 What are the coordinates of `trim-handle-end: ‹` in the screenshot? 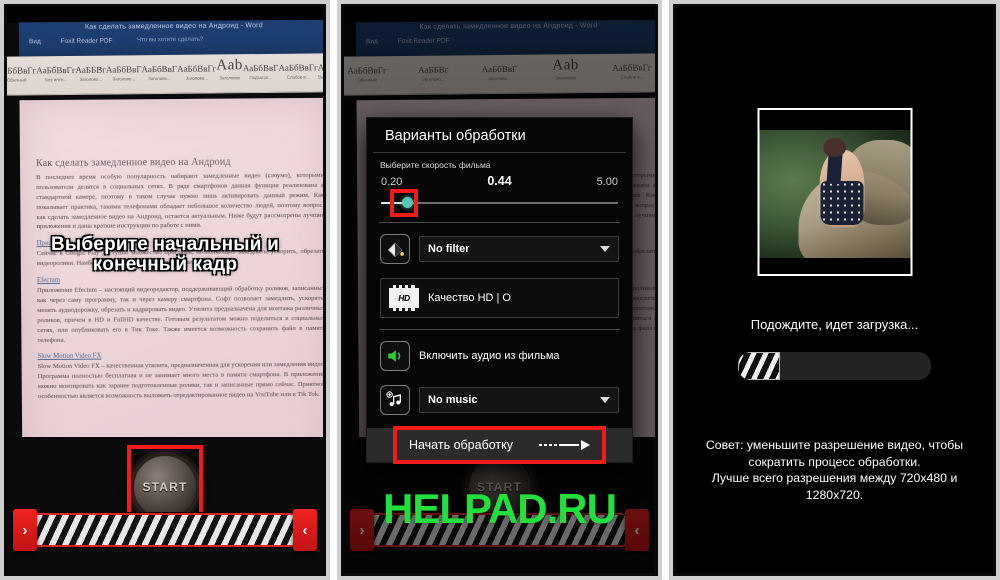 It's located at (305, 530).